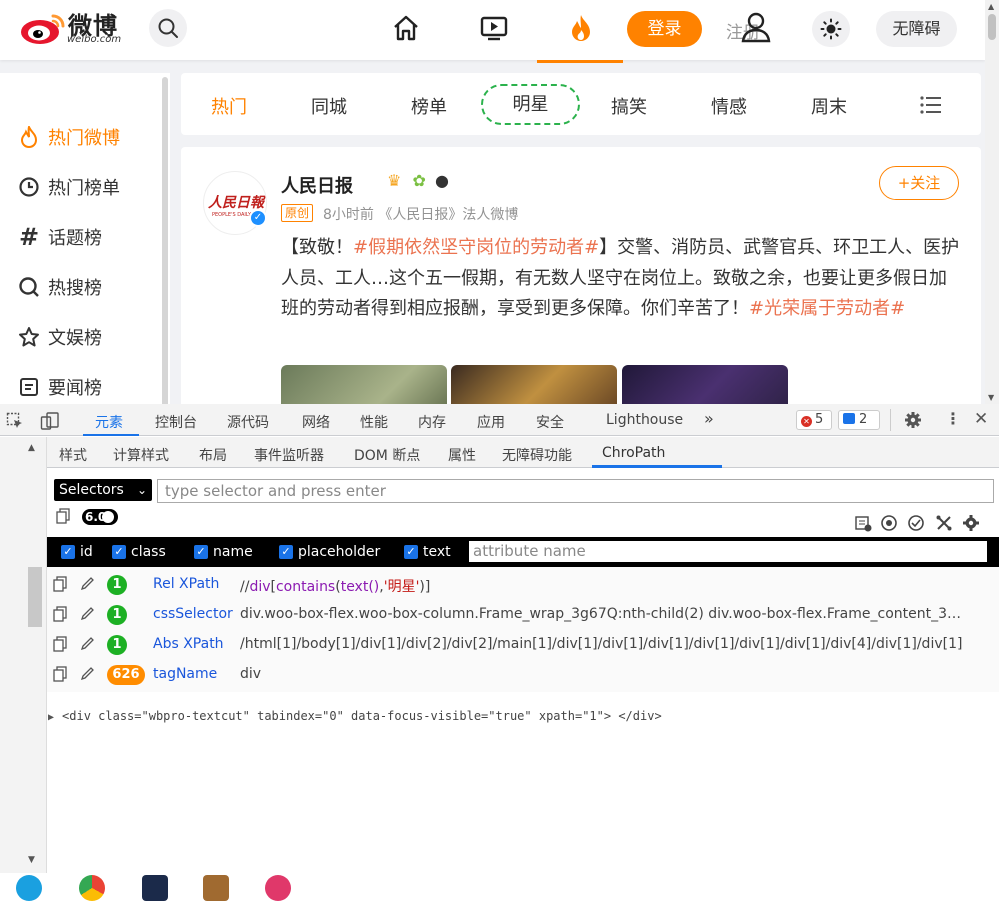  What do you see at coordinates (92, 888) in the screenshot?
I see `chrome-icon` at bounding box center [92, 888].